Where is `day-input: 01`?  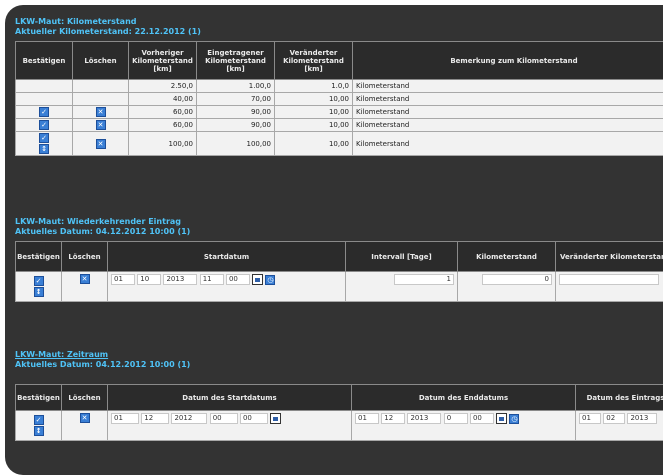
day-input: 01 is located at coordinates (123, 279).